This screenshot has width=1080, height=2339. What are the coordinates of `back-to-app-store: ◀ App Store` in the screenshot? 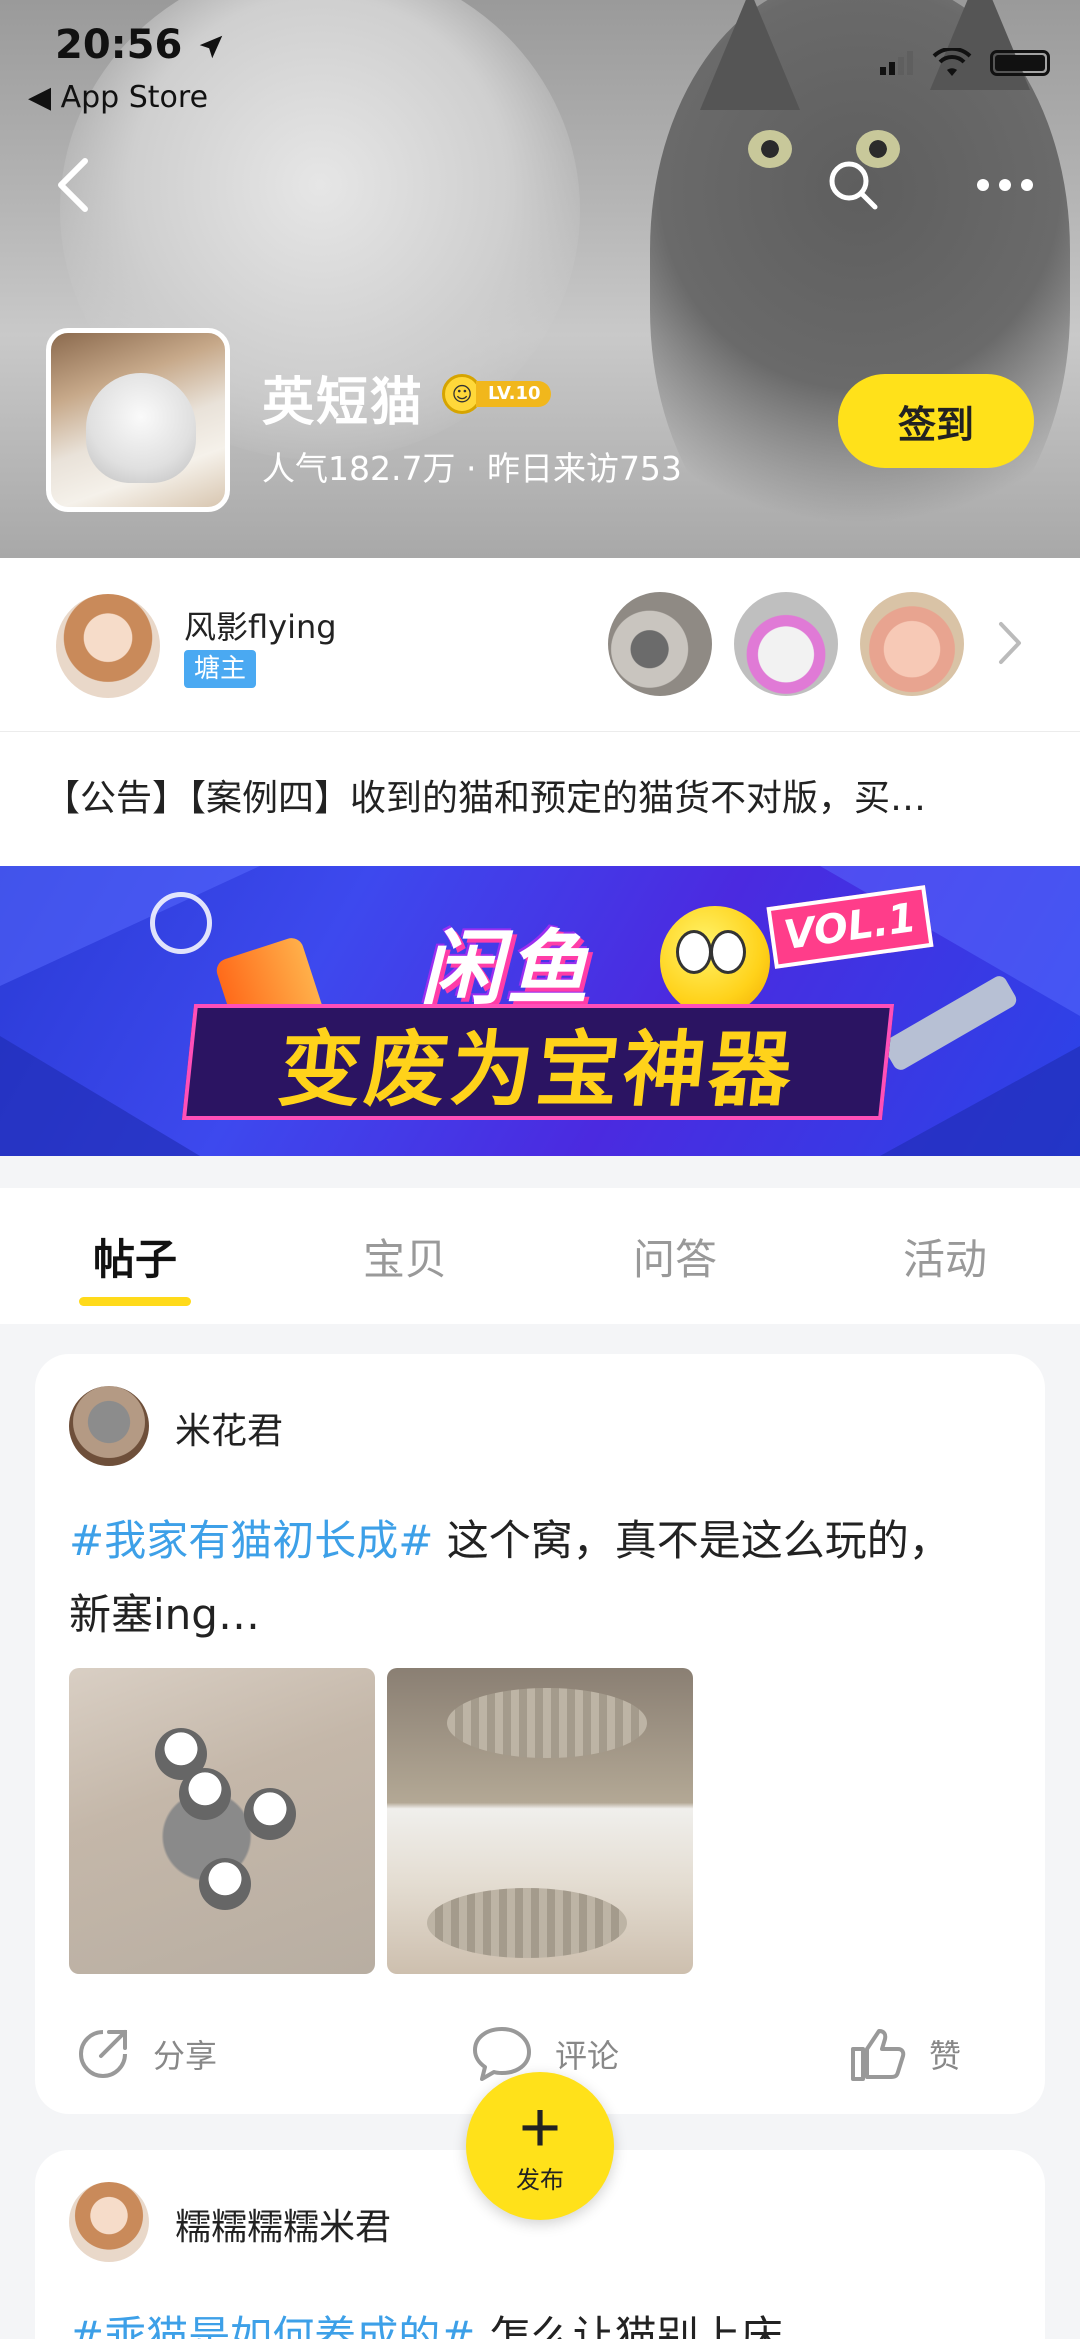 It's located at (118, 97).